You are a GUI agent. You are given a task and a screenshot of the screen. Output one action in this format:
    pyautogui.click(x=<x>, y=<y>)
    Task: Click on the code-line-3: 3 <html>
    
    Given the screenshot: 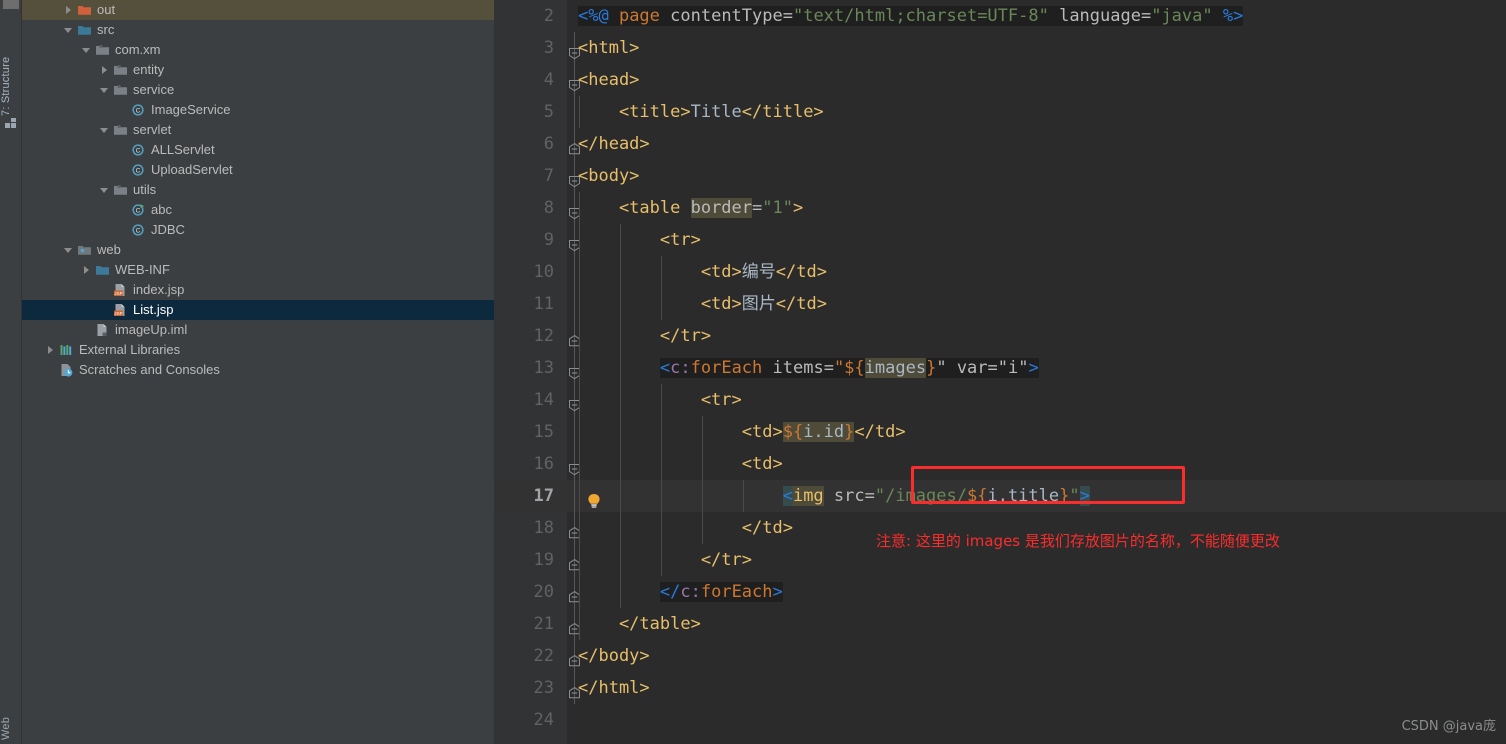 What is the action you would take?
    pyautogui.click(x=1000, y=48)
    